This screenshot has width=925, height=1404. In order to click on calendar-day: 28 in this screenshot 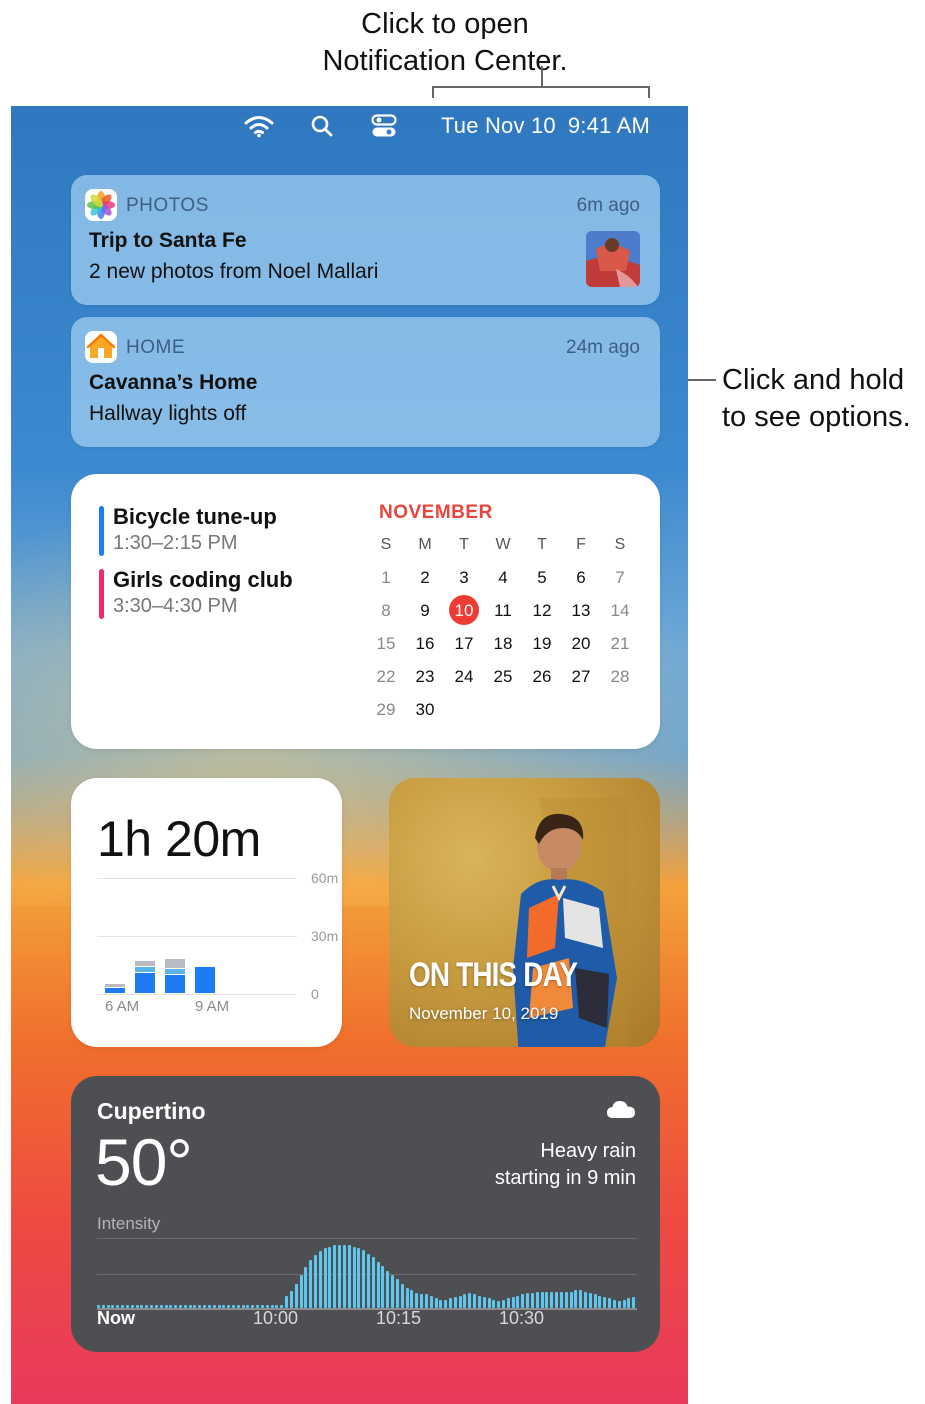, I will do `click(620, 677)`.